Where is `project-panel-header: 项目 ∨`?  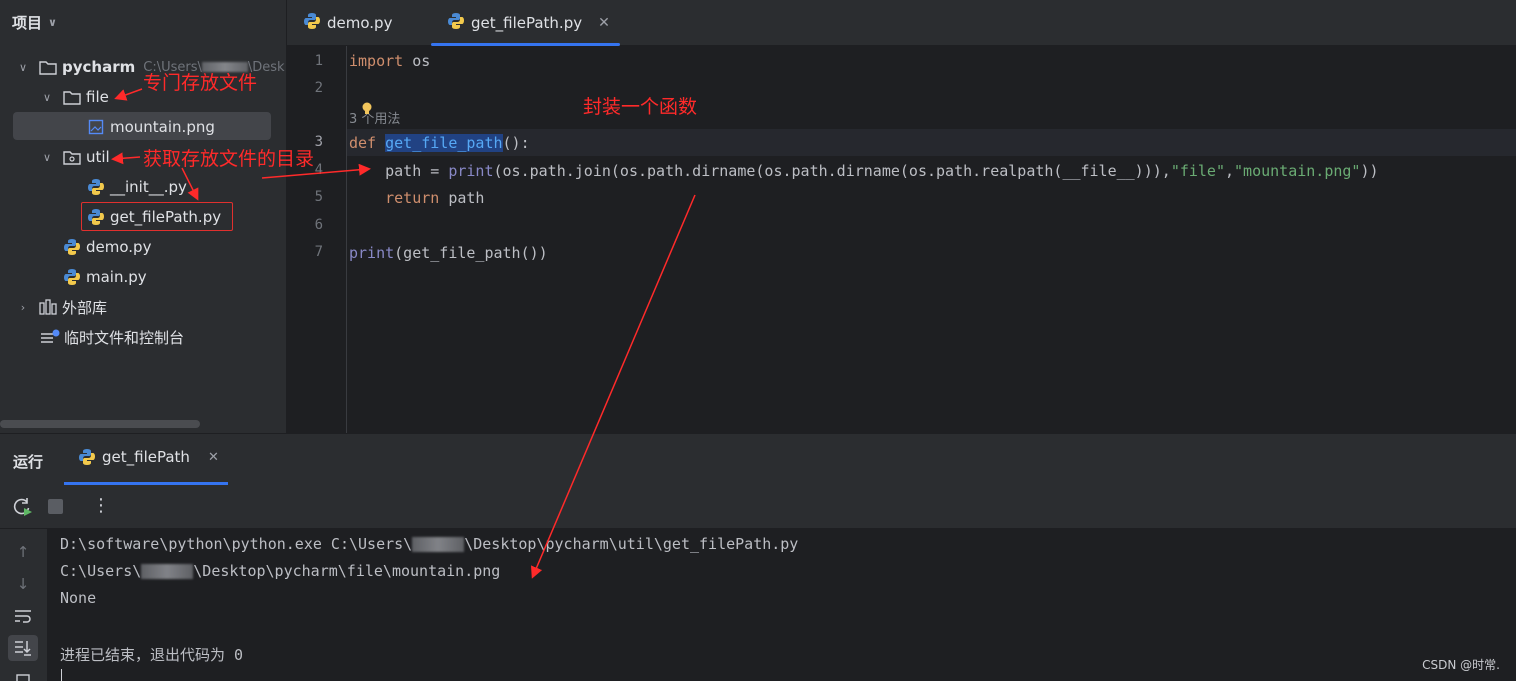 project-panel-header: 项目 ∨ is located at coordinates (34, 22).